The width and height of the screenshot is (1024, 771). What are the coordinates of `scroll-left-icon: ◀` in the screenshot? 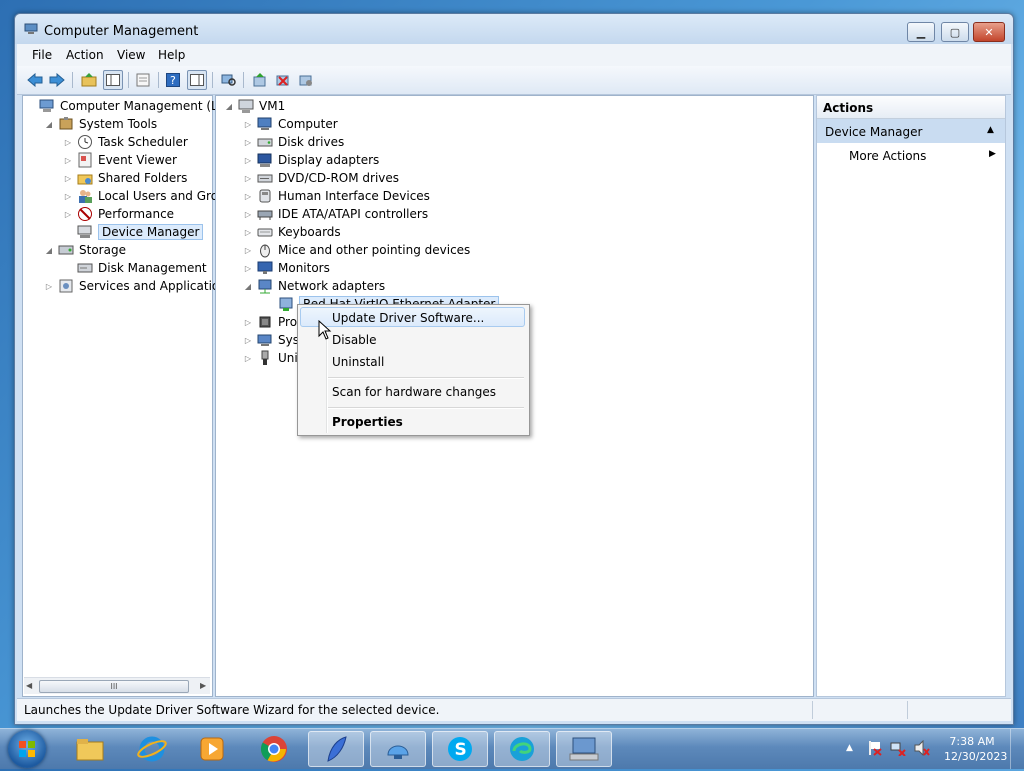 It's located at (29, 685).